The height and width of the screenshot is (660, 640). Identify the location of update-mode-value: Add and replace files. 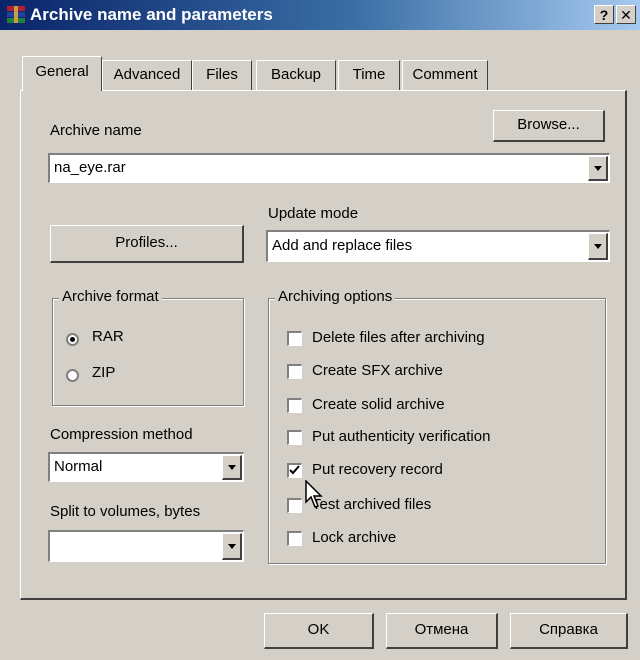
(342, 245).